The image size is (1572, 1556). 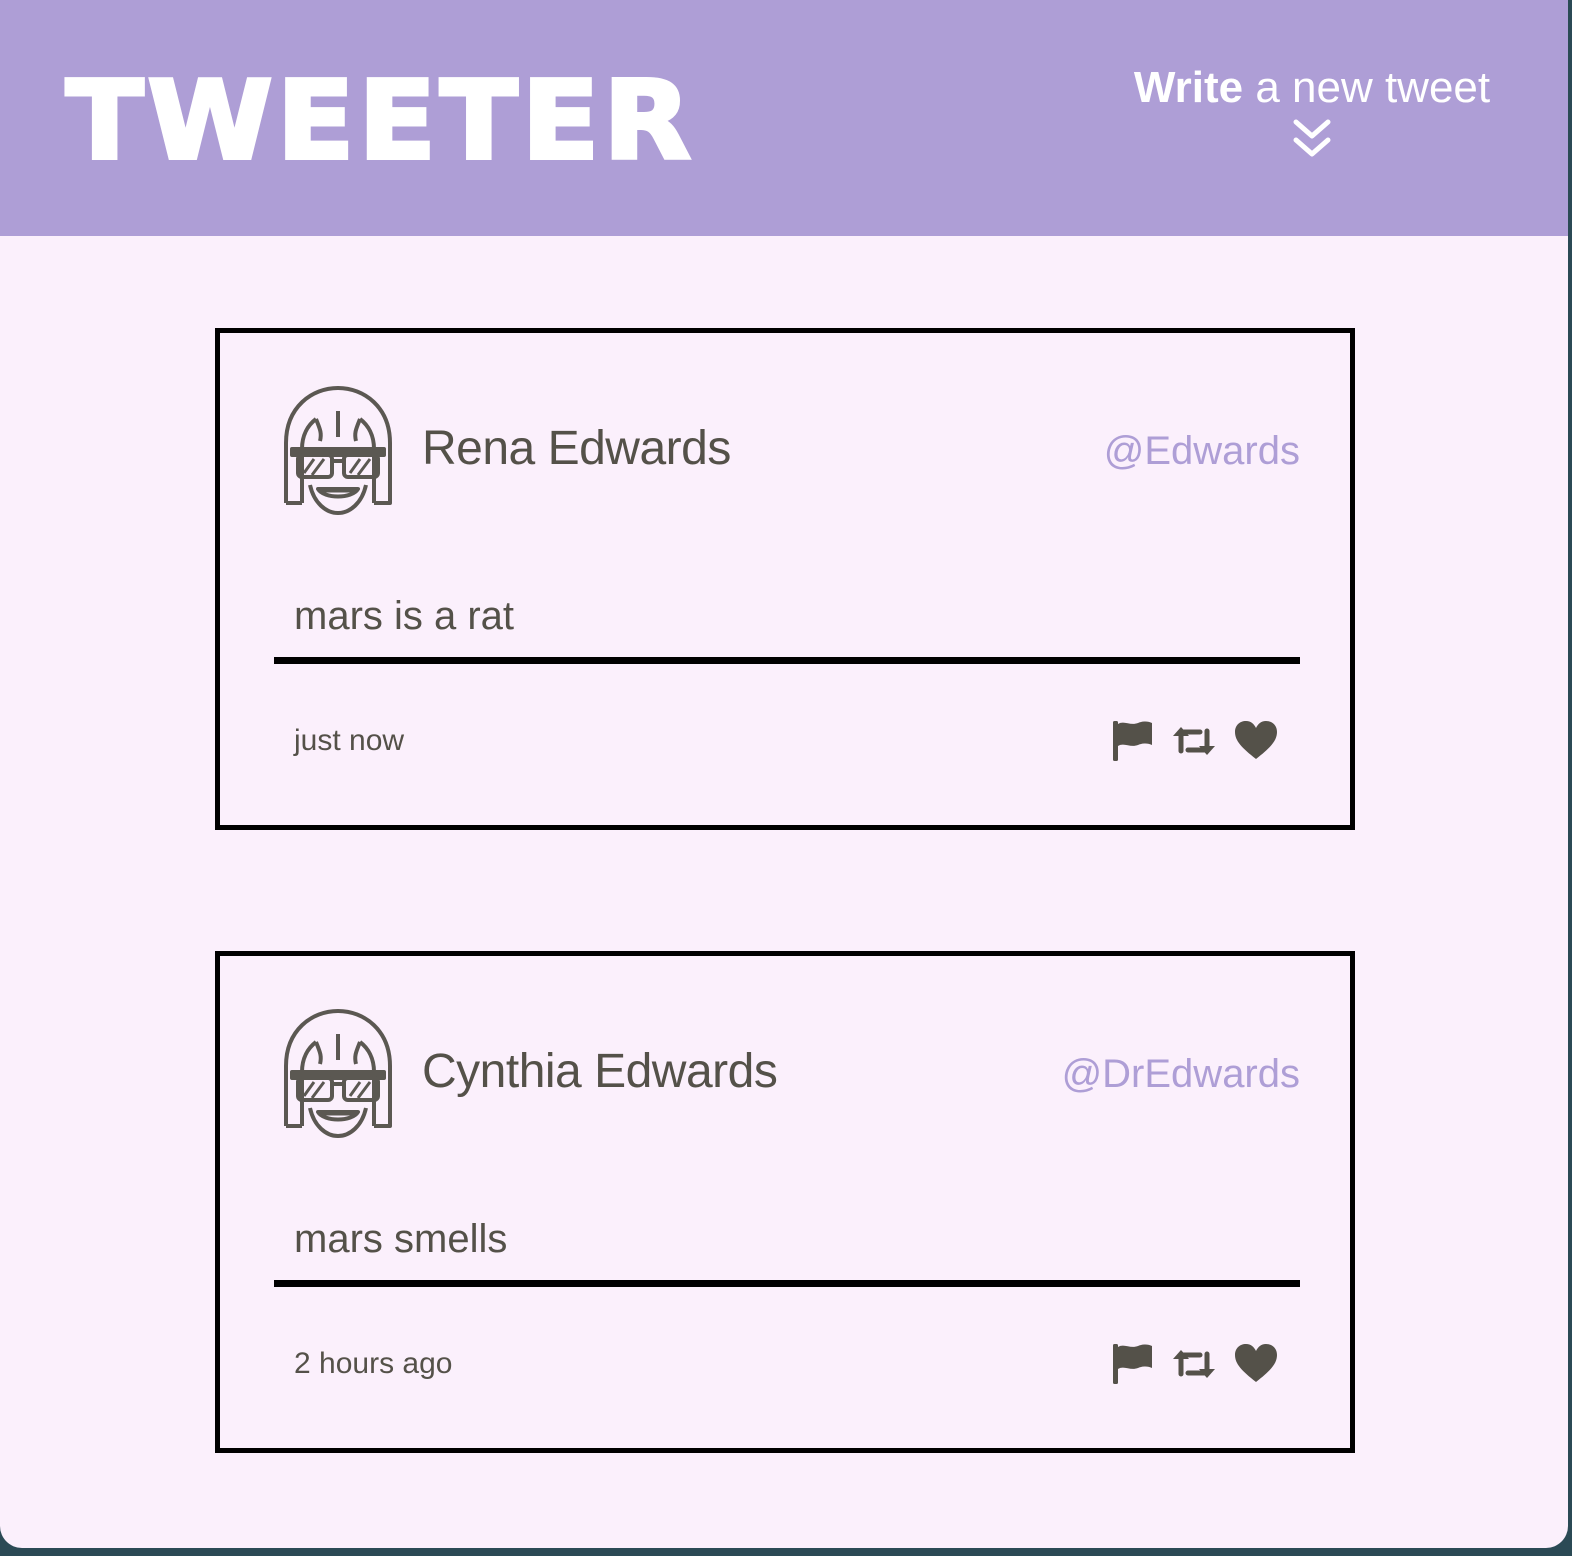 I want to click on compose-label-bold: Write, so click(x=1188, y=87).